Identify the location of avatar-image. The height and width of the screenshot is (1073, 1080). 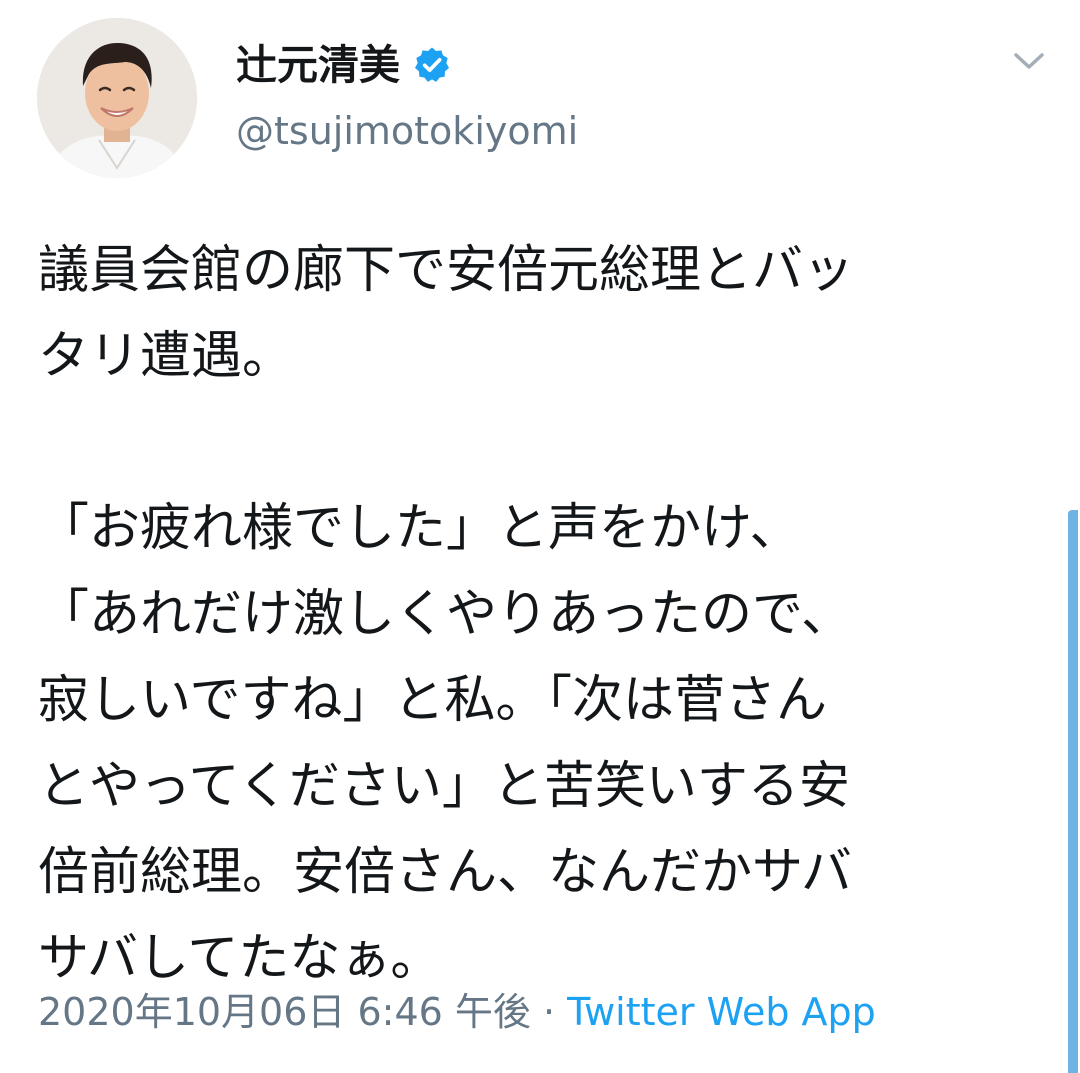
(117, 98).